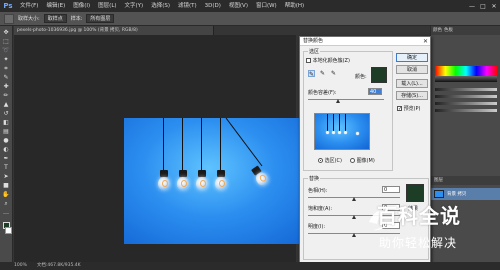  Describe the element at coordinates (457, 194) in the screenshot. I see `layer-name: 背景 拷贝` at that location.